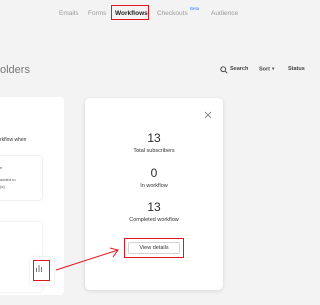 The image size is (320, 305). Describe the element at coordinates (13, 140) in the screenshot. I see `workflow-trigger-text: rkflow when` at that location.